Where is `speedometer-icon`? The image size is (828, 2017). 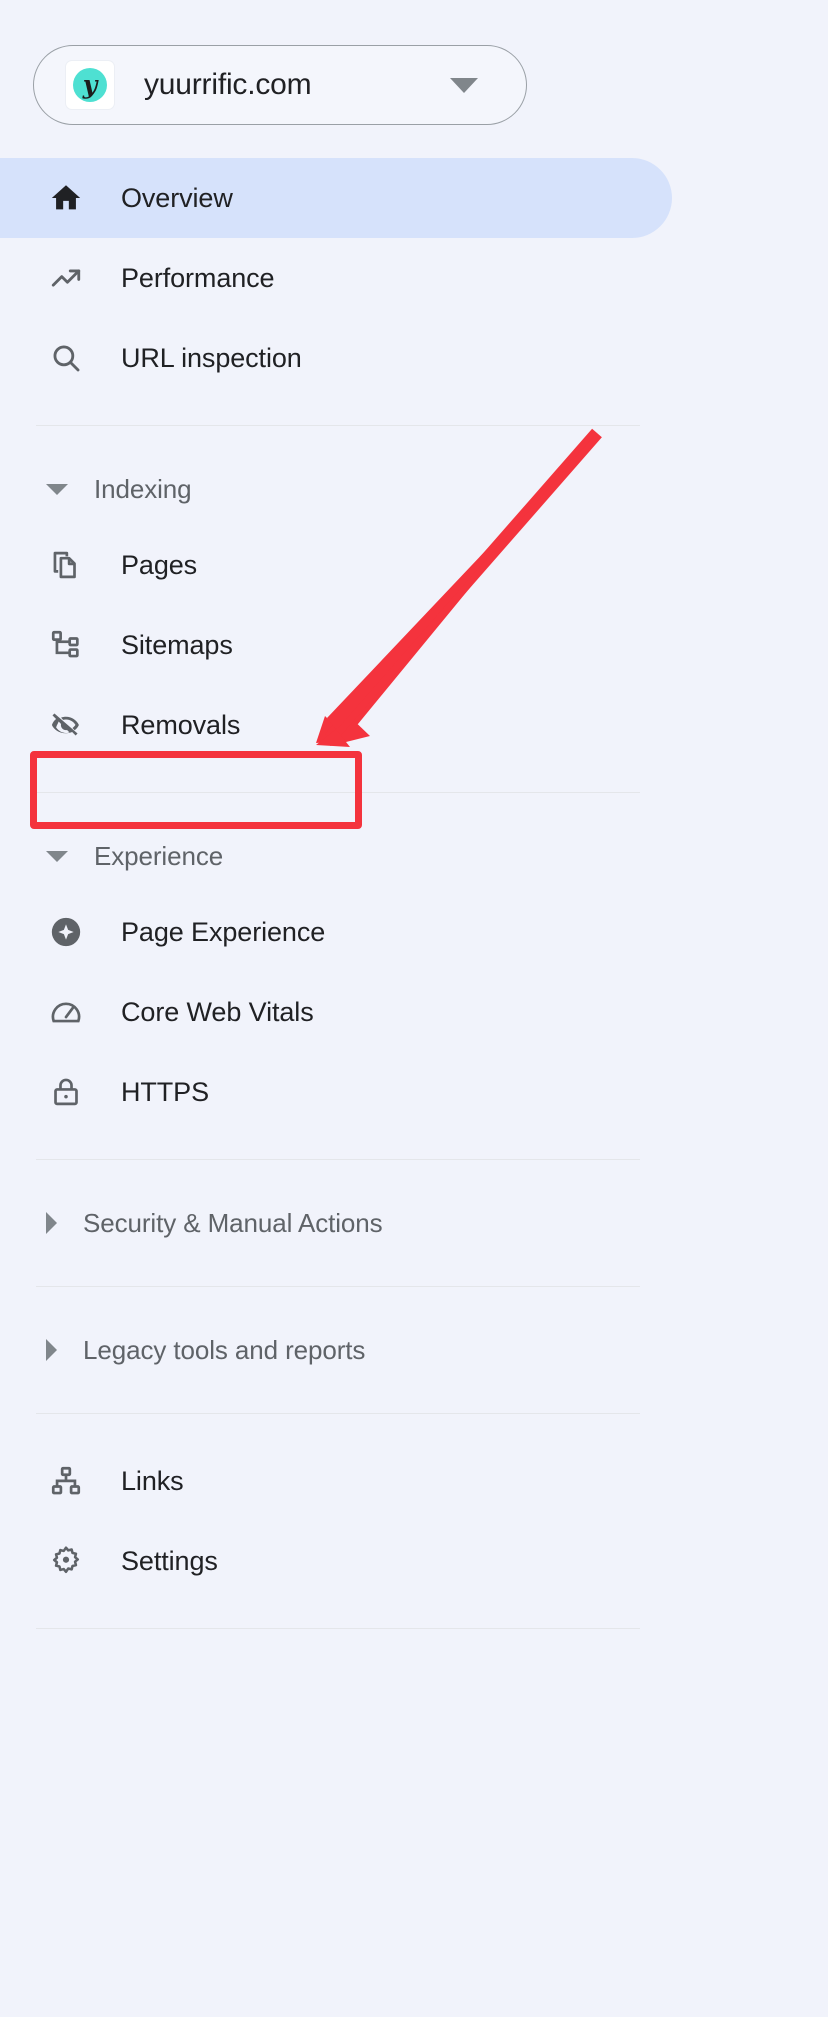 speedometer-icon is located at coordinates (66, 1012).